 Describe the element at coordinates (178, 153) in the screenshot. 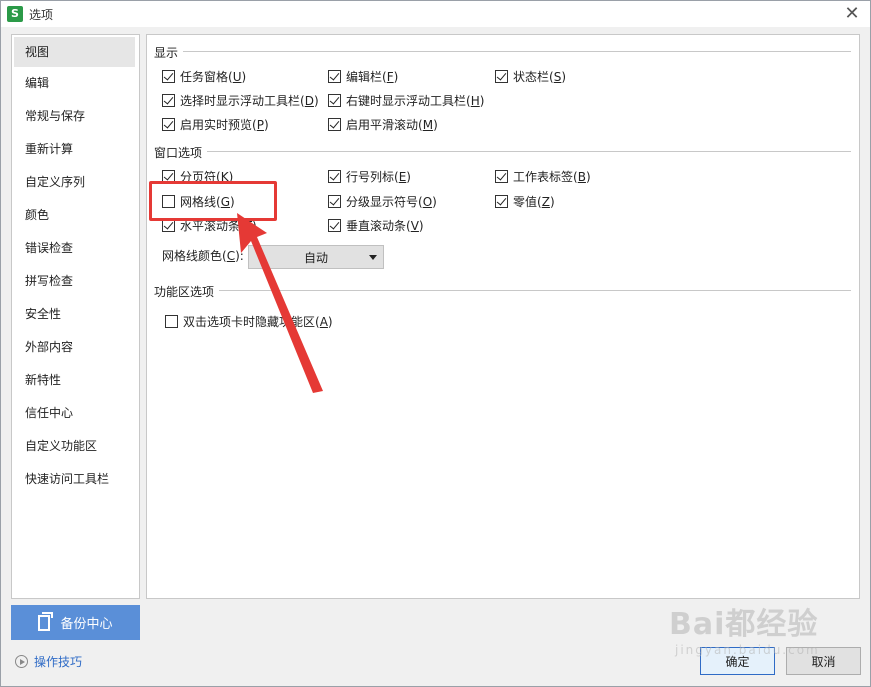

I see `section-title-window-options: 窗口选项` at that location.